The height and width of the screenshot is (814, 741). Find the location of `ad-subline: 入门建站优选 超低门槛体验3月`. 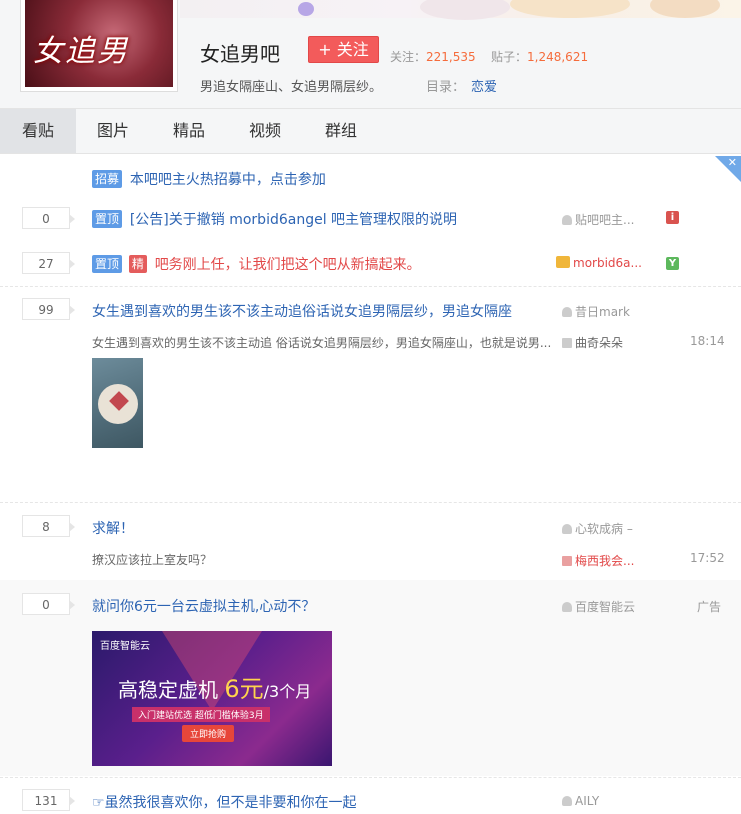

ad-subline: 入门建站优选 超低门槛体验3月 is located at coordinates (201, 714).